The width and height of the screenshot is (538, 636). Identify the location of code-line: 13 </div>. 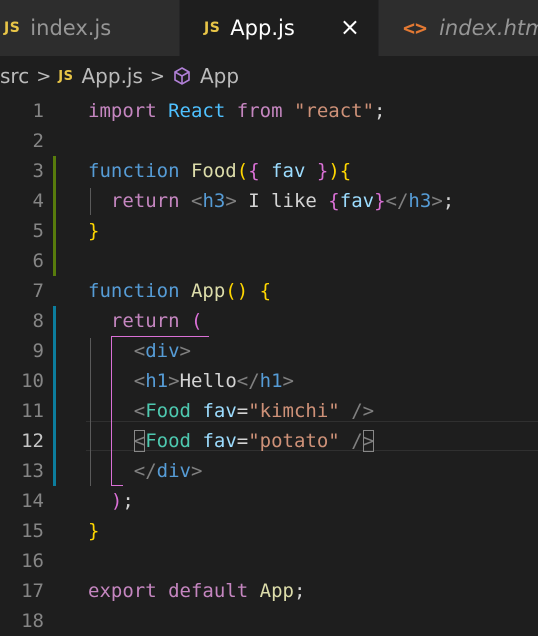
(269, 471).